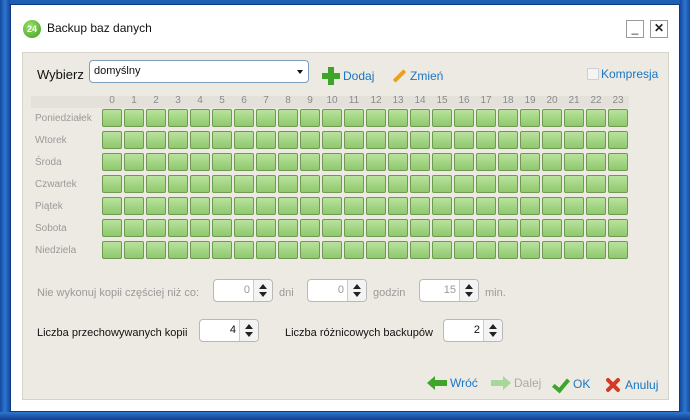  I want to click on close-button: ✕, so click(659, 29).